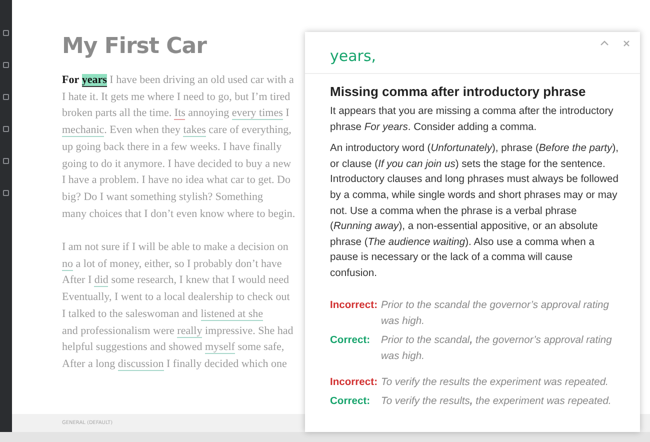 The image size is (650, 442). I want to click on document-title: My First Car, so click(134, 46).